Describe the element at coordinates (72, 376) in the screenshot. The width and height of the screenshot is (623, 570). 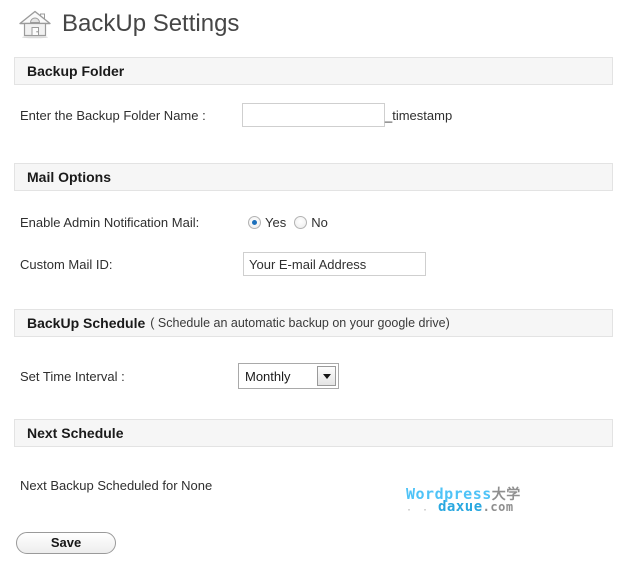
I see `label-set-time-interval: Set Time Interval :` at that location.